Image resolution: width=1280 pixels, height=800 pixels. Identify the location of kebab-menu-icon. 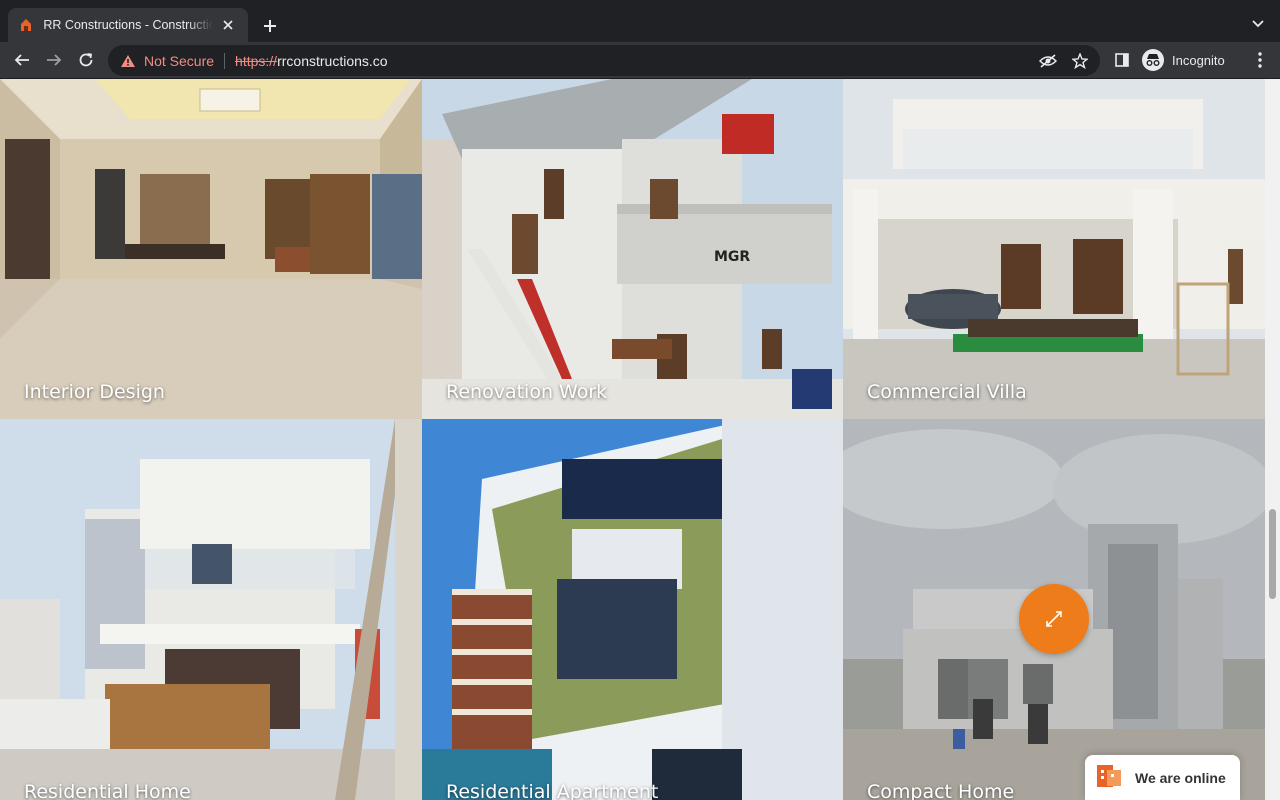
(1260, 60).